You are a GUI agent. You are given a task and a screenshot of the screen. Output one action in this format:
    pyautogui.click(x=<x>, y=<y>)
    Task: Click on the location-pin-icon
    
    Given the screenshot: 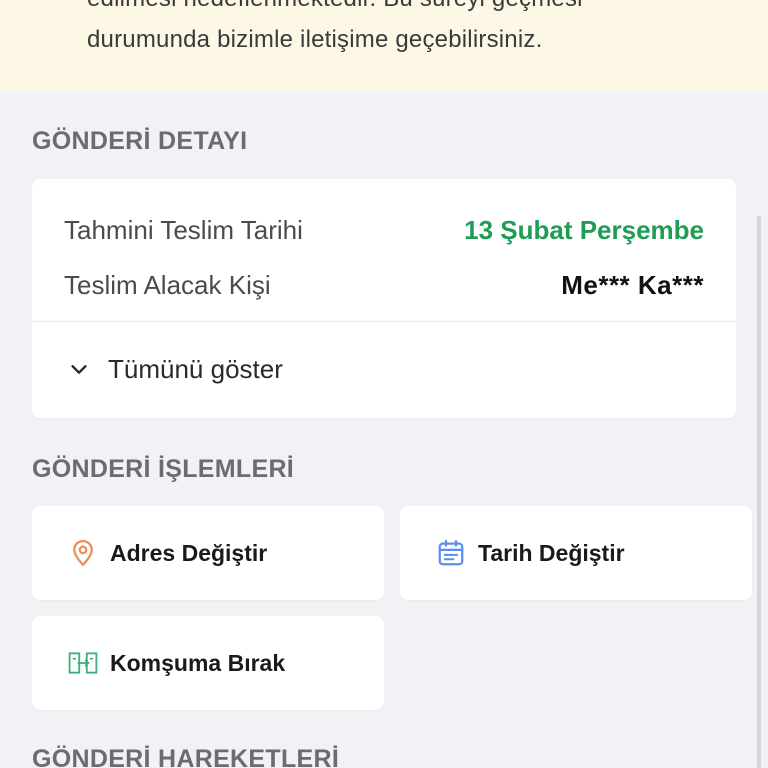 What is the action you would take?
    pyautogui.click(x=83, y=553)
    